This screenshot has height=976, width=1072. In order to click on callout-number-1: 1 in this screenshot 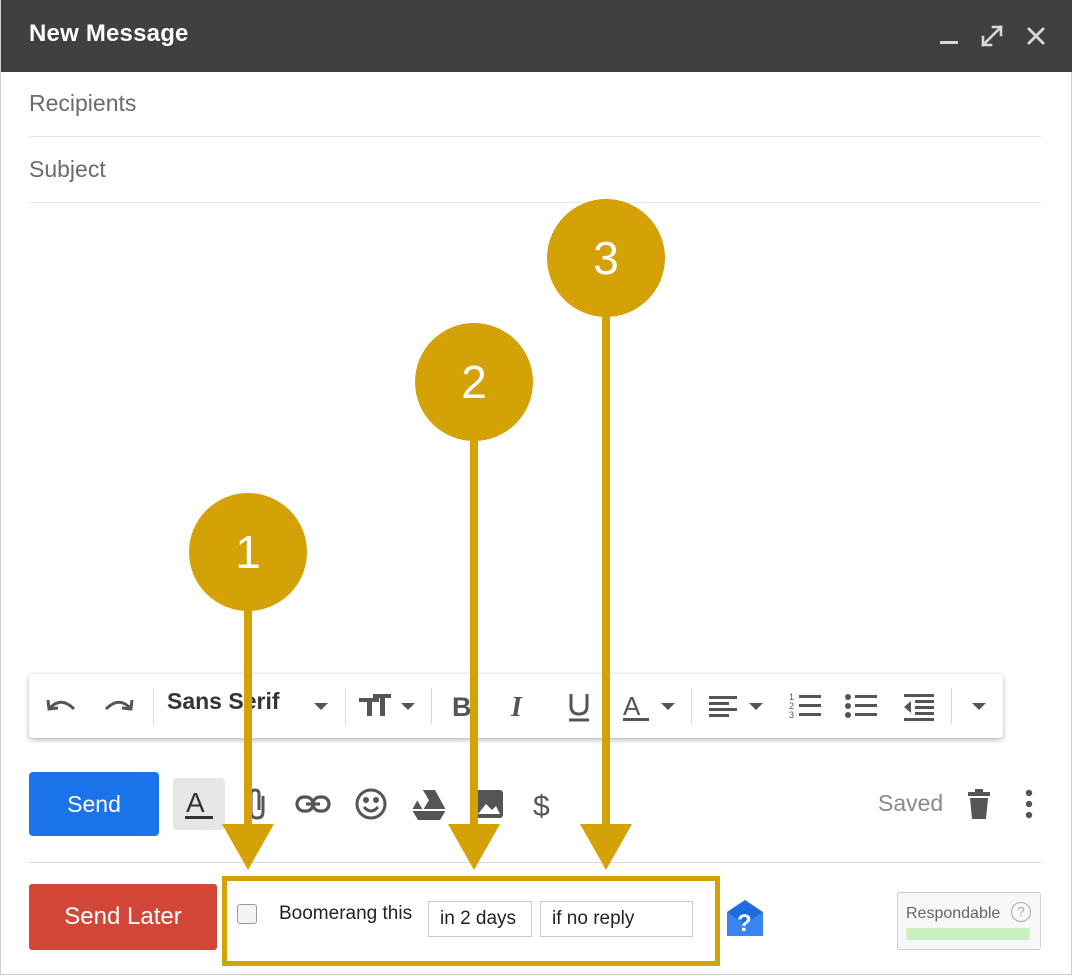, I will do `click(248, 552)`.